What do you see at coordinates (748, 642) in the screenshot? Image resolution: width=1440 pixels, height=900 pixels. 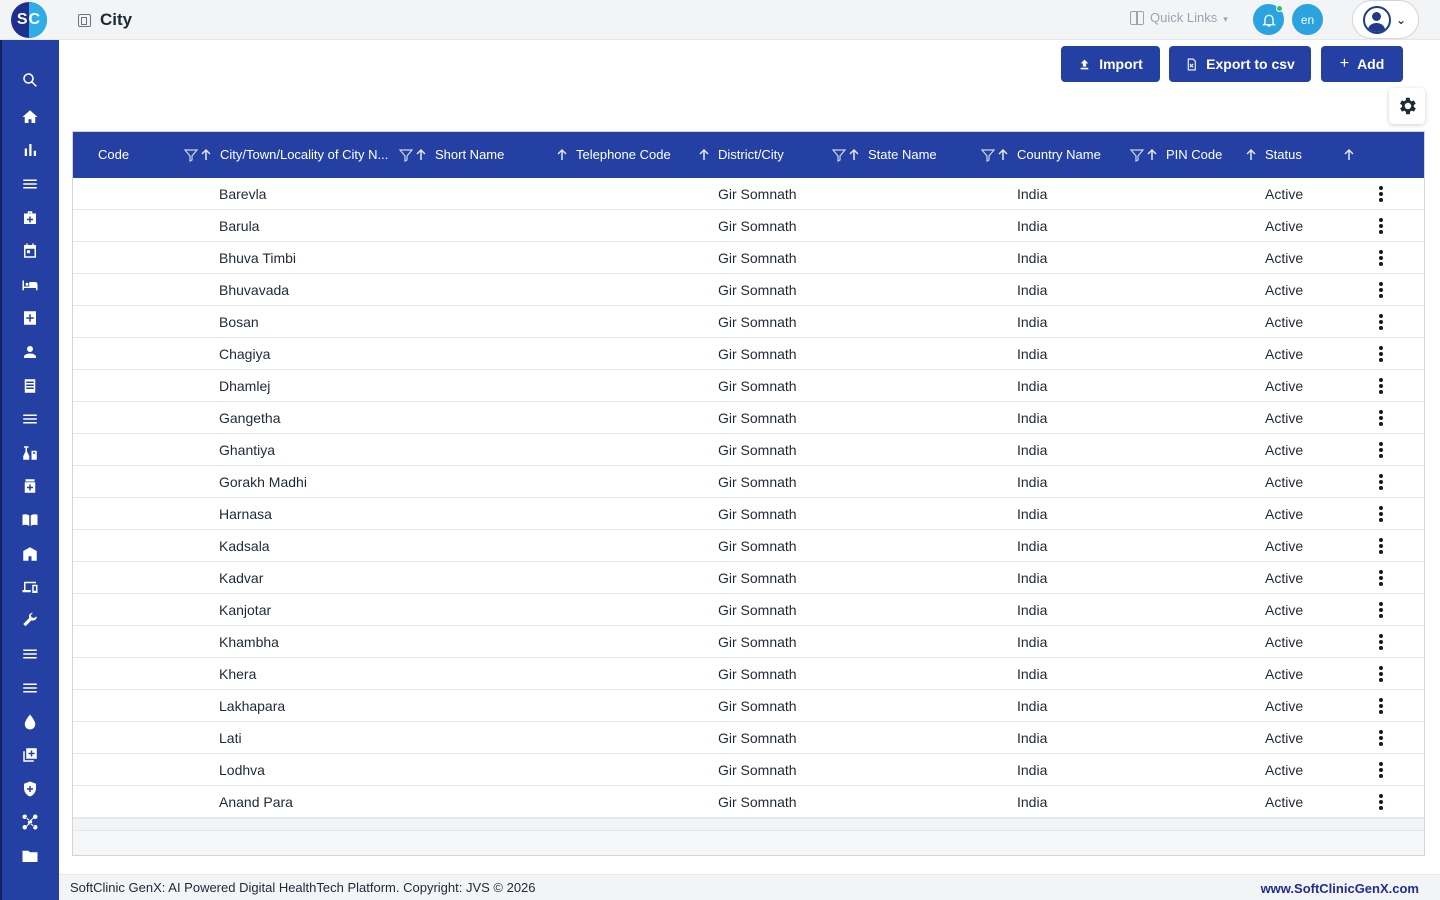 I see `table-row: Khambha Gir Somnath India Active` at bounding box center [748, 642].